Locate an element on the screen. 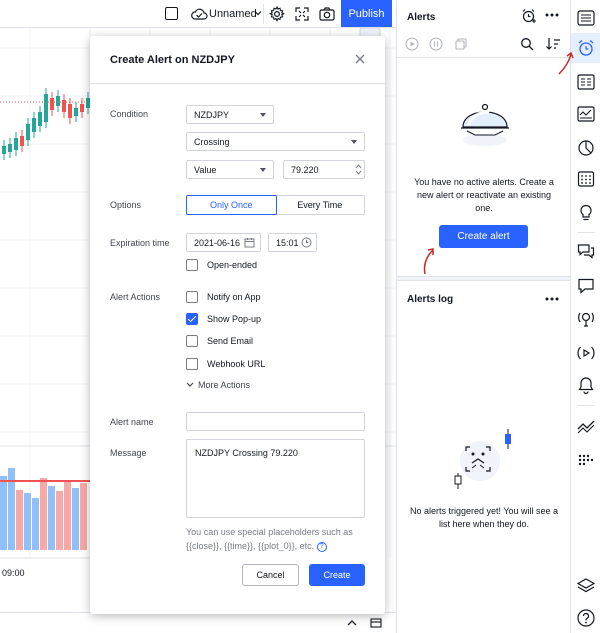 This screenshot has height=633, width=600. help-icon: ? is located at coordinates (321, 546).